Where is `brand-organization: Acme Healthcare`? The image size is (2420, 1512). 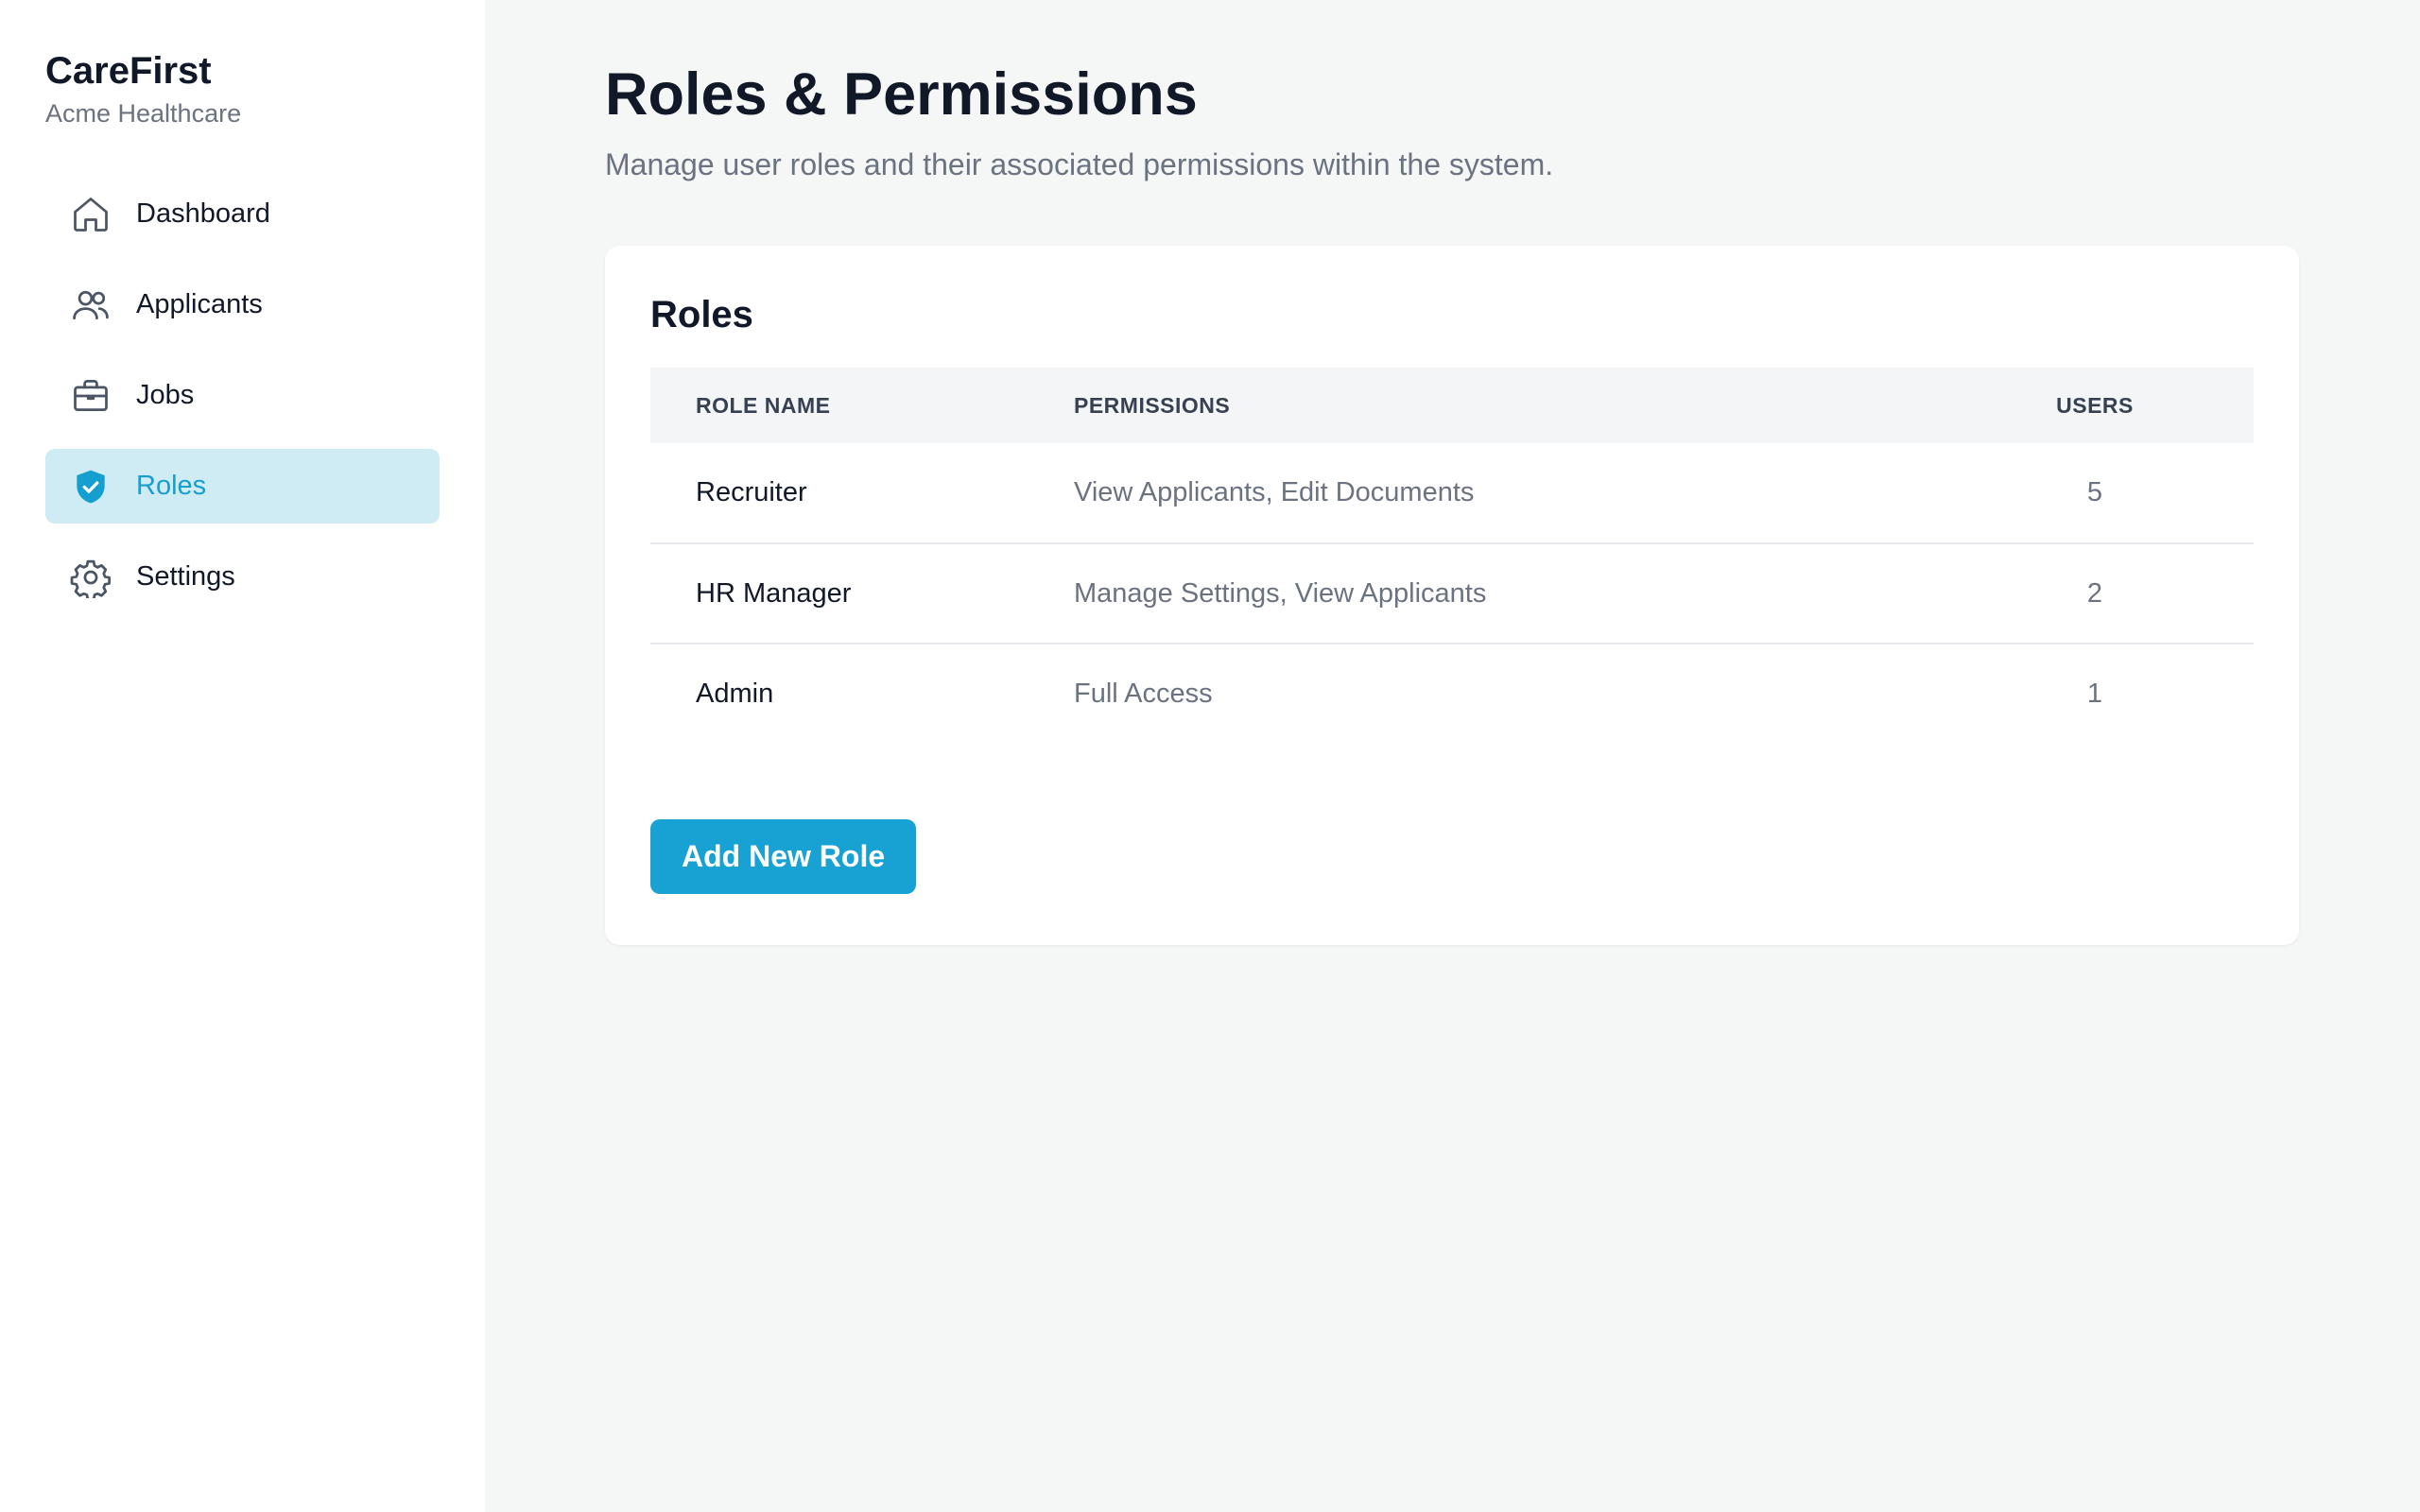 brand-organization: Acme Healthcare is located at coordinates (143, 113).